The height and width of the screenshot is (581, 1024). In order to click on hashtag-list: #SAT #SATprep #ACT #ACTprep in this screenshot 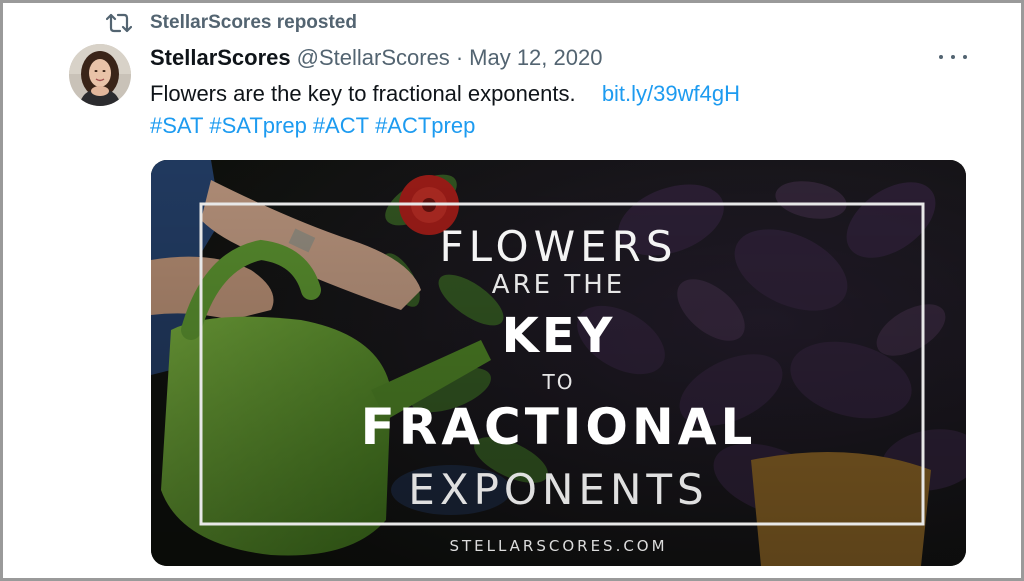, I will do `click(315, 126)`.